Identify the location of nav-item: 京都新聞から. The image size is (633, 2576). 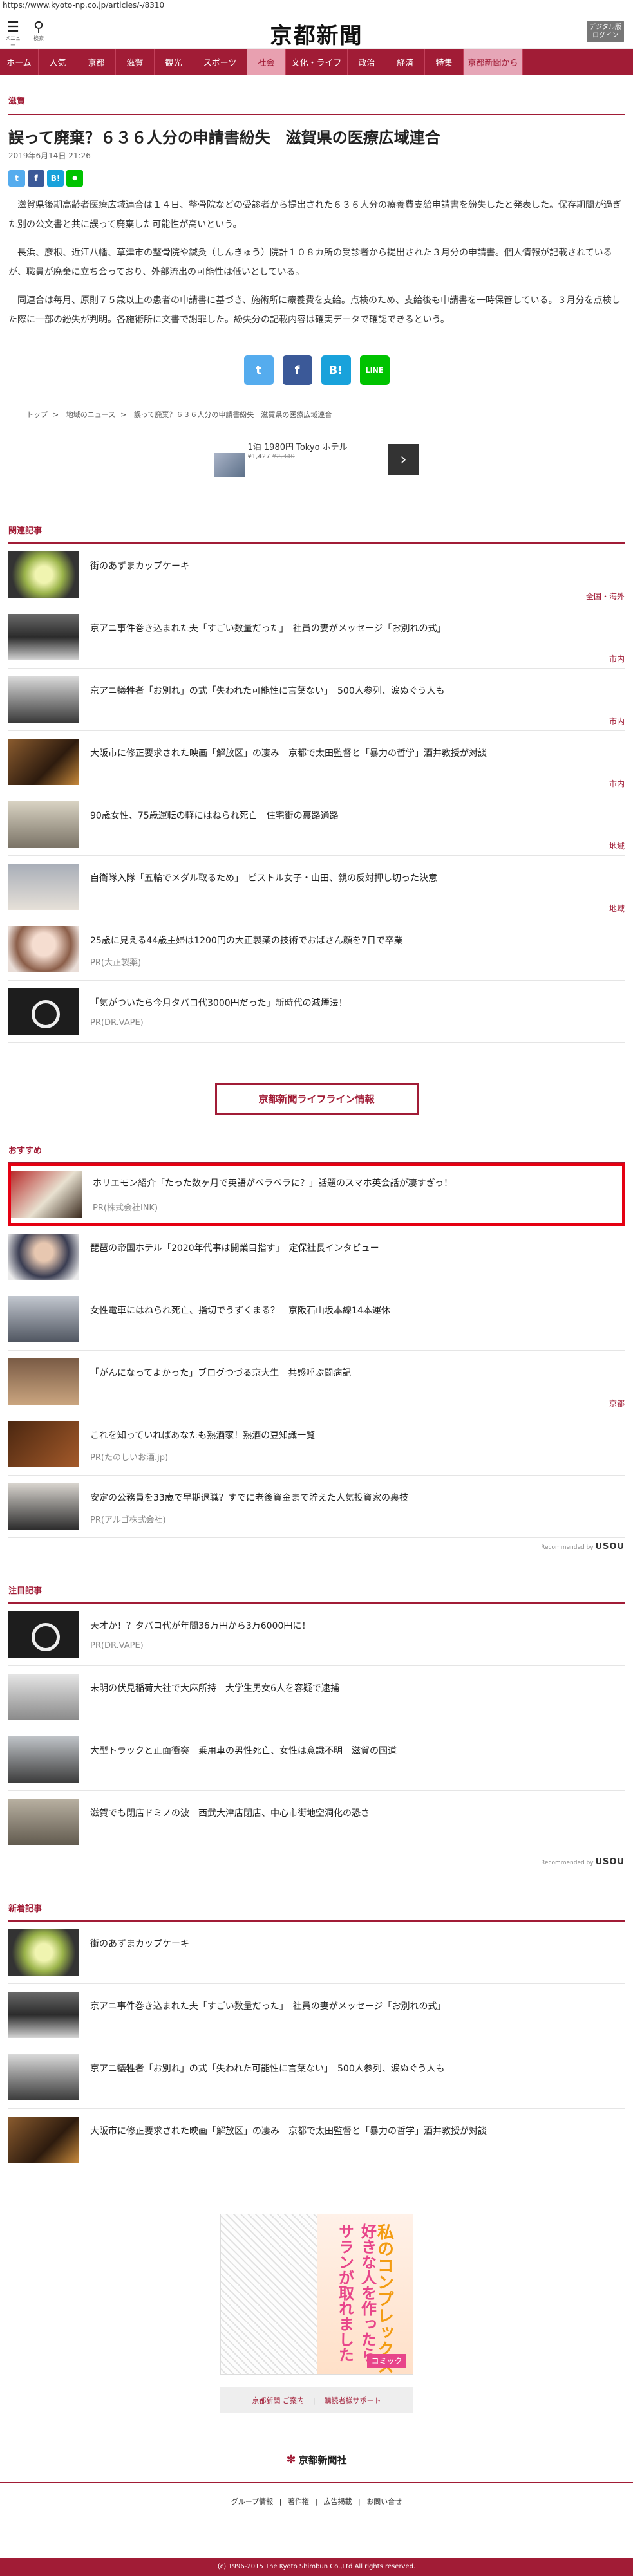
(494, 62).